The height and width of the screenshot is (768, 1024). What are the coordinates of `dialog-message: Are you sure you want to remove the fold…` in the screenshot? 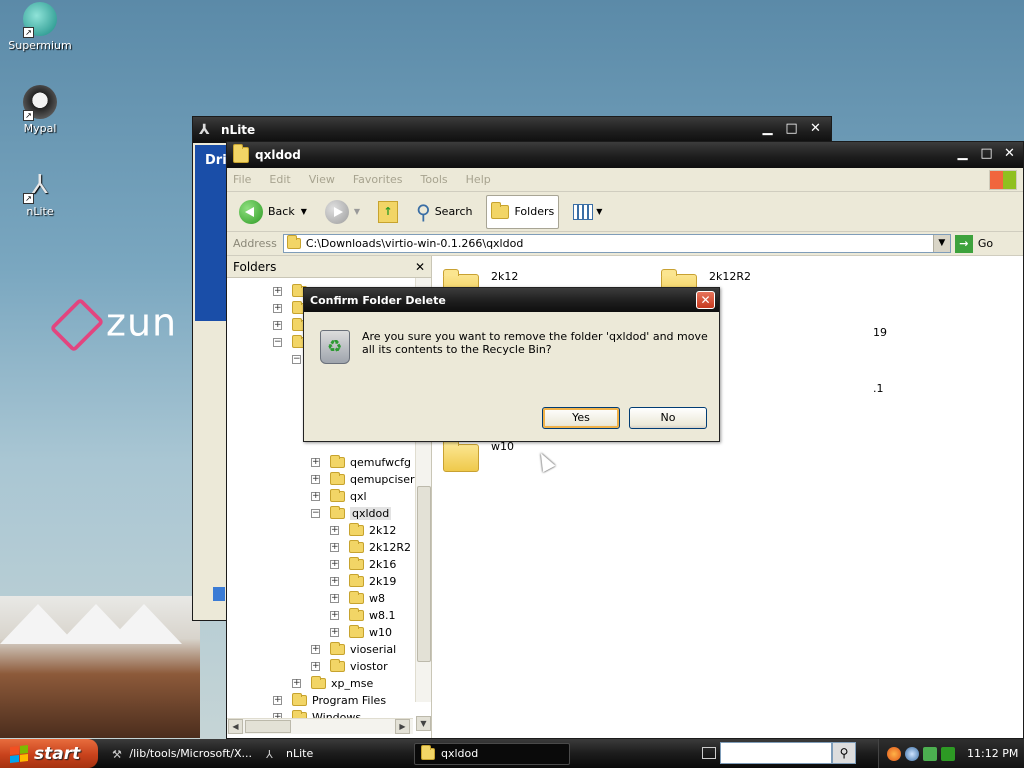 It's located at (535, 343).